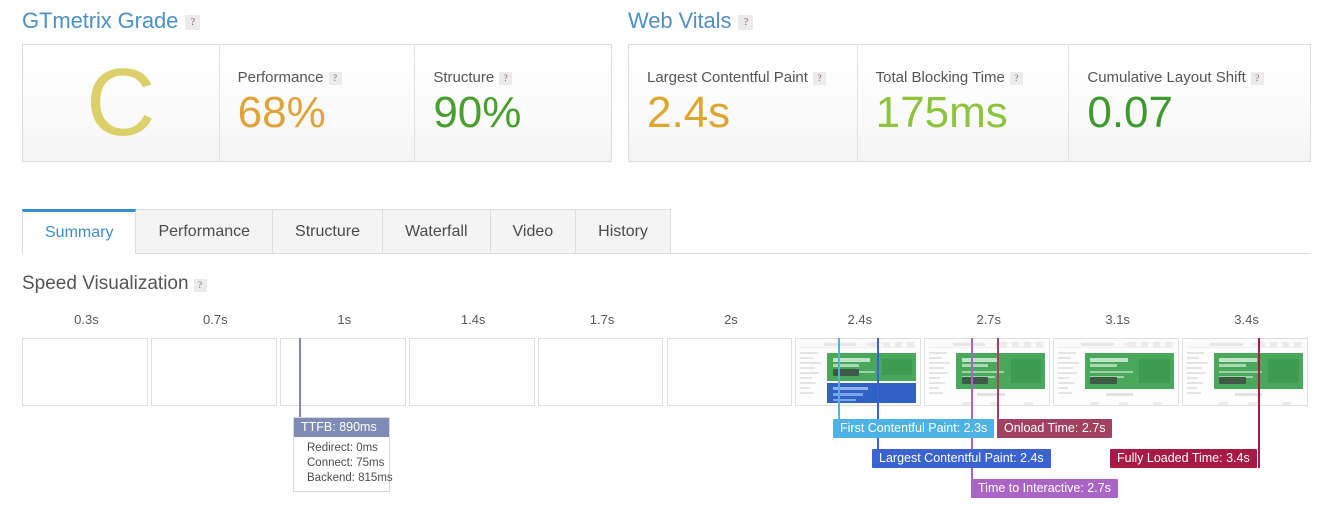 This screenshot has height=511, width=1333. I want to click on metric-lcp-label-text: Largest Contentful Paint, so click(727, 77).